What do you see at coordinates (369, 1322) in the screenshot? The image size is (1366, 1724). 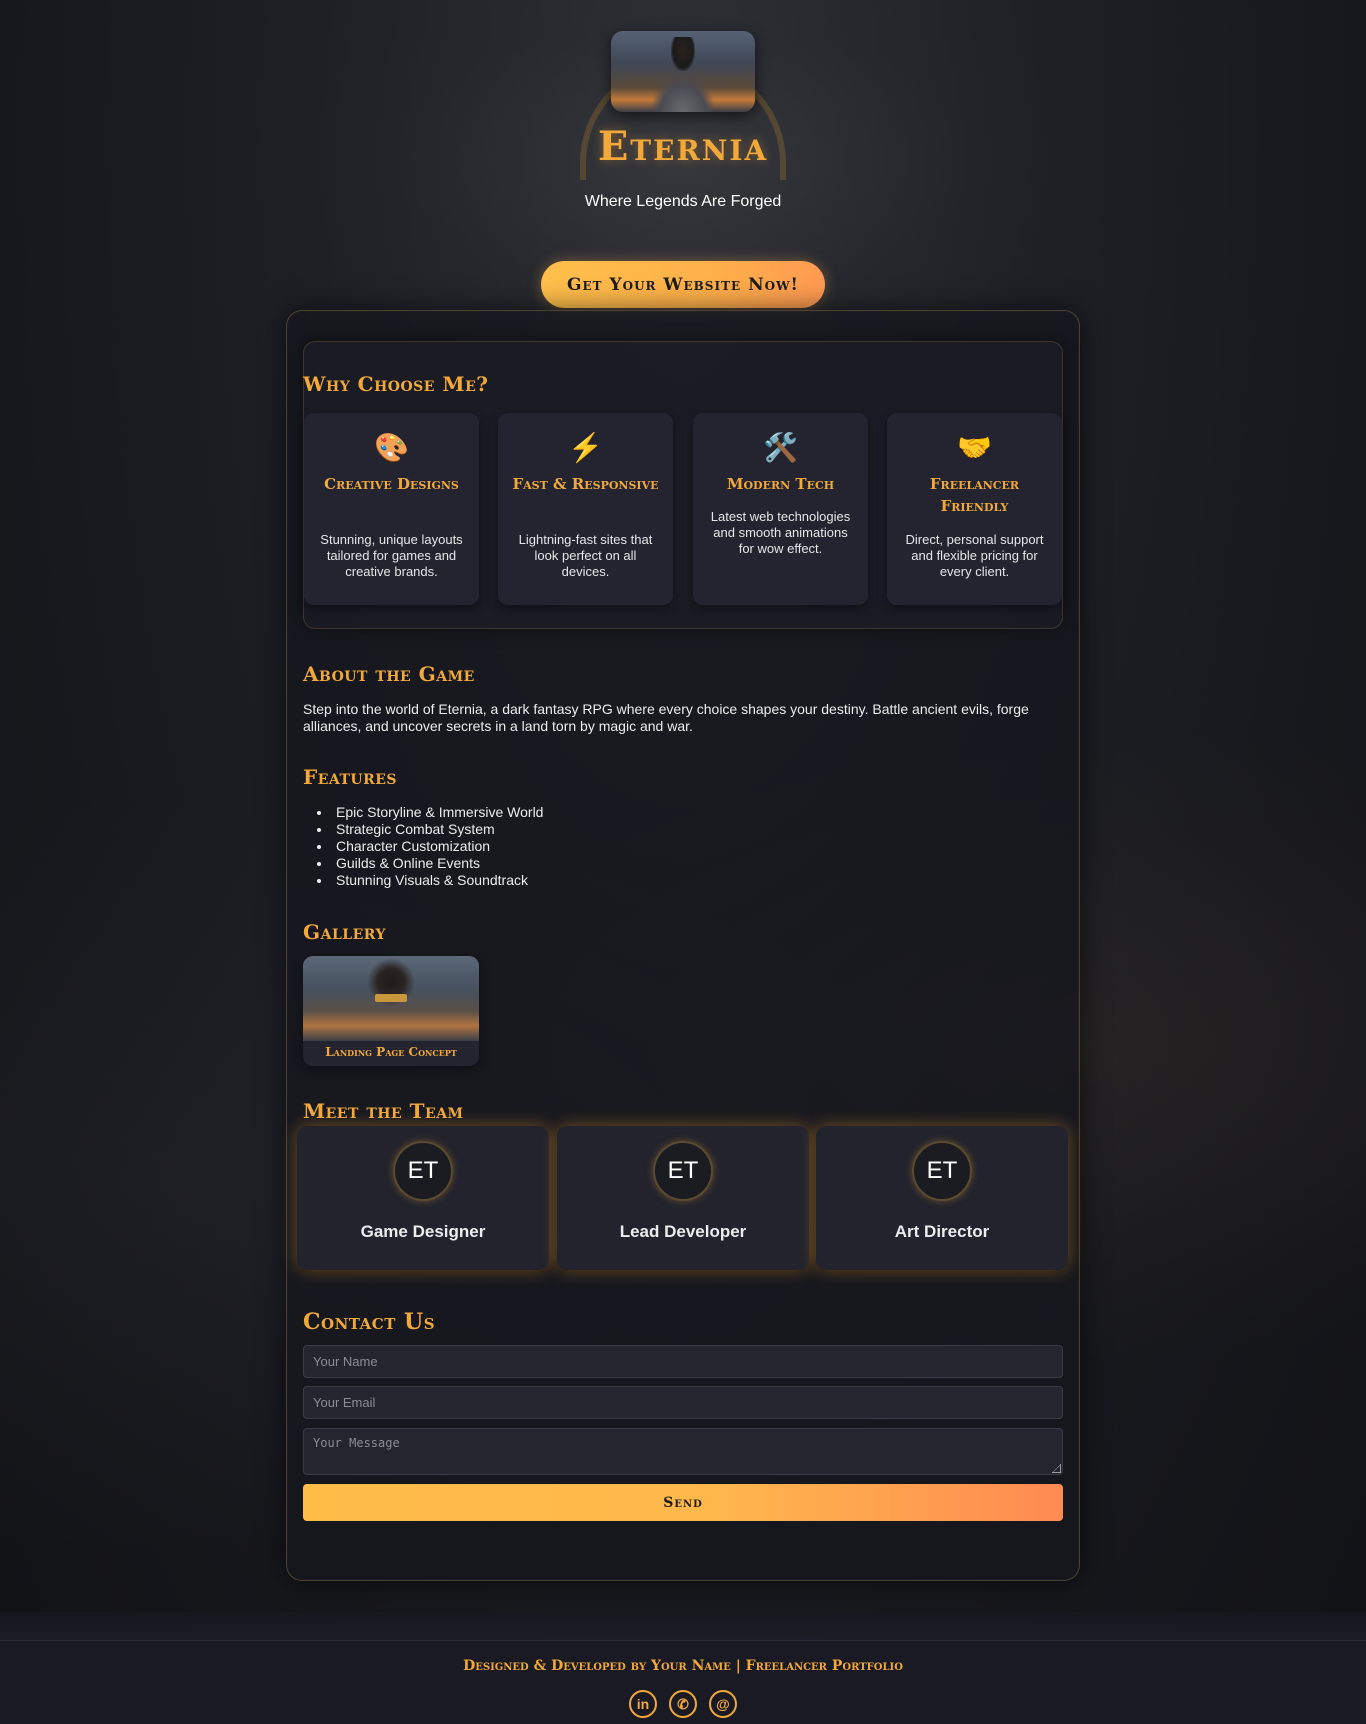 I see `contact-title: Contact Us` at bounding box center [369, 1322].